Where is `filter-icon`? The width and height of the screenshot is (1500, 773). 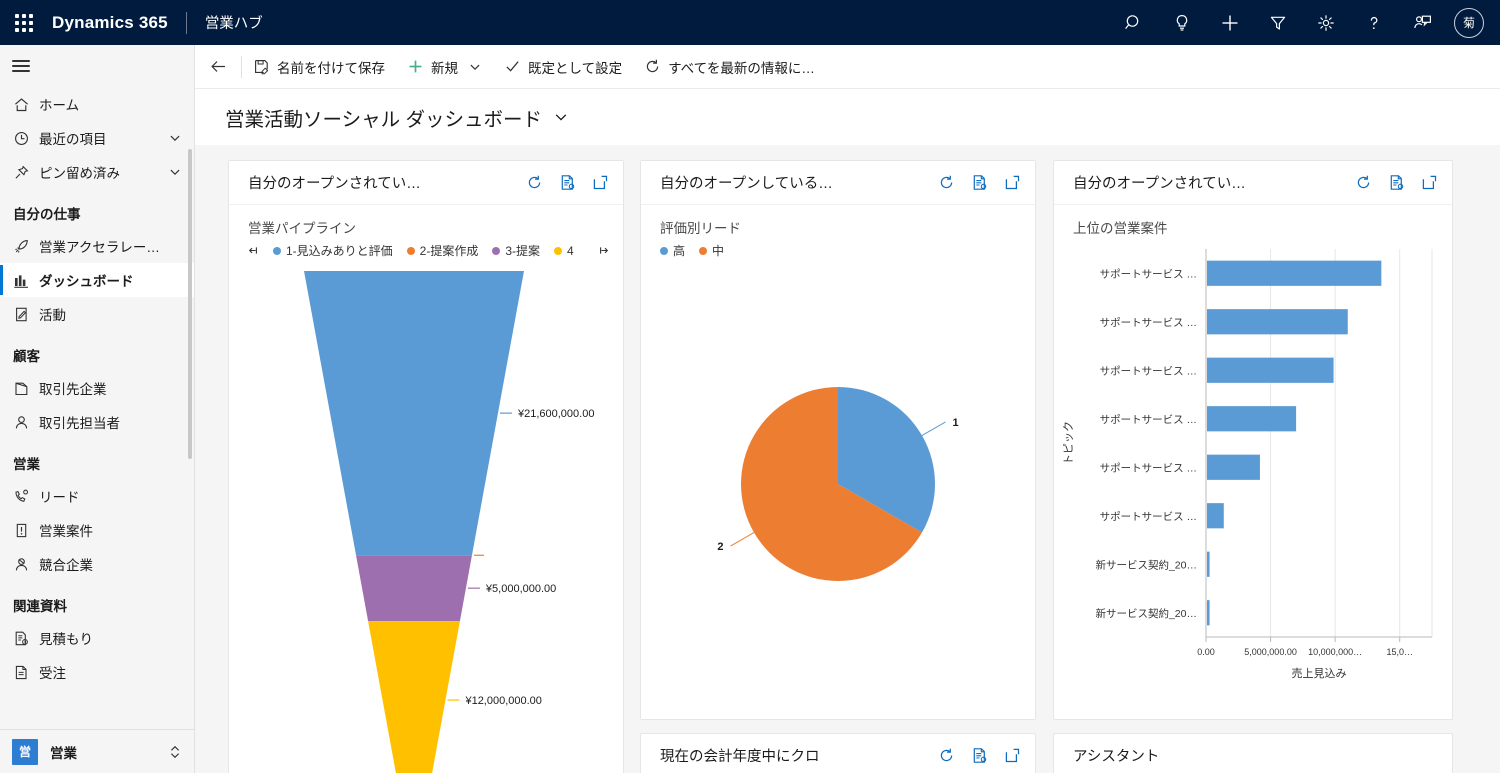
filter-icon is located at coordinates (1278, 22).